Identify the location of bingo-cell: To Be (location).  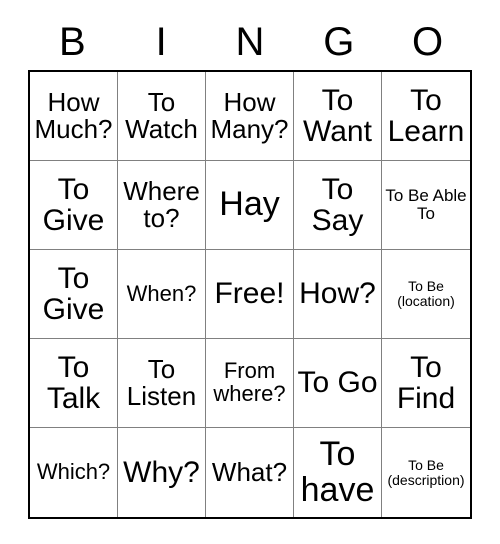
(426, 294).